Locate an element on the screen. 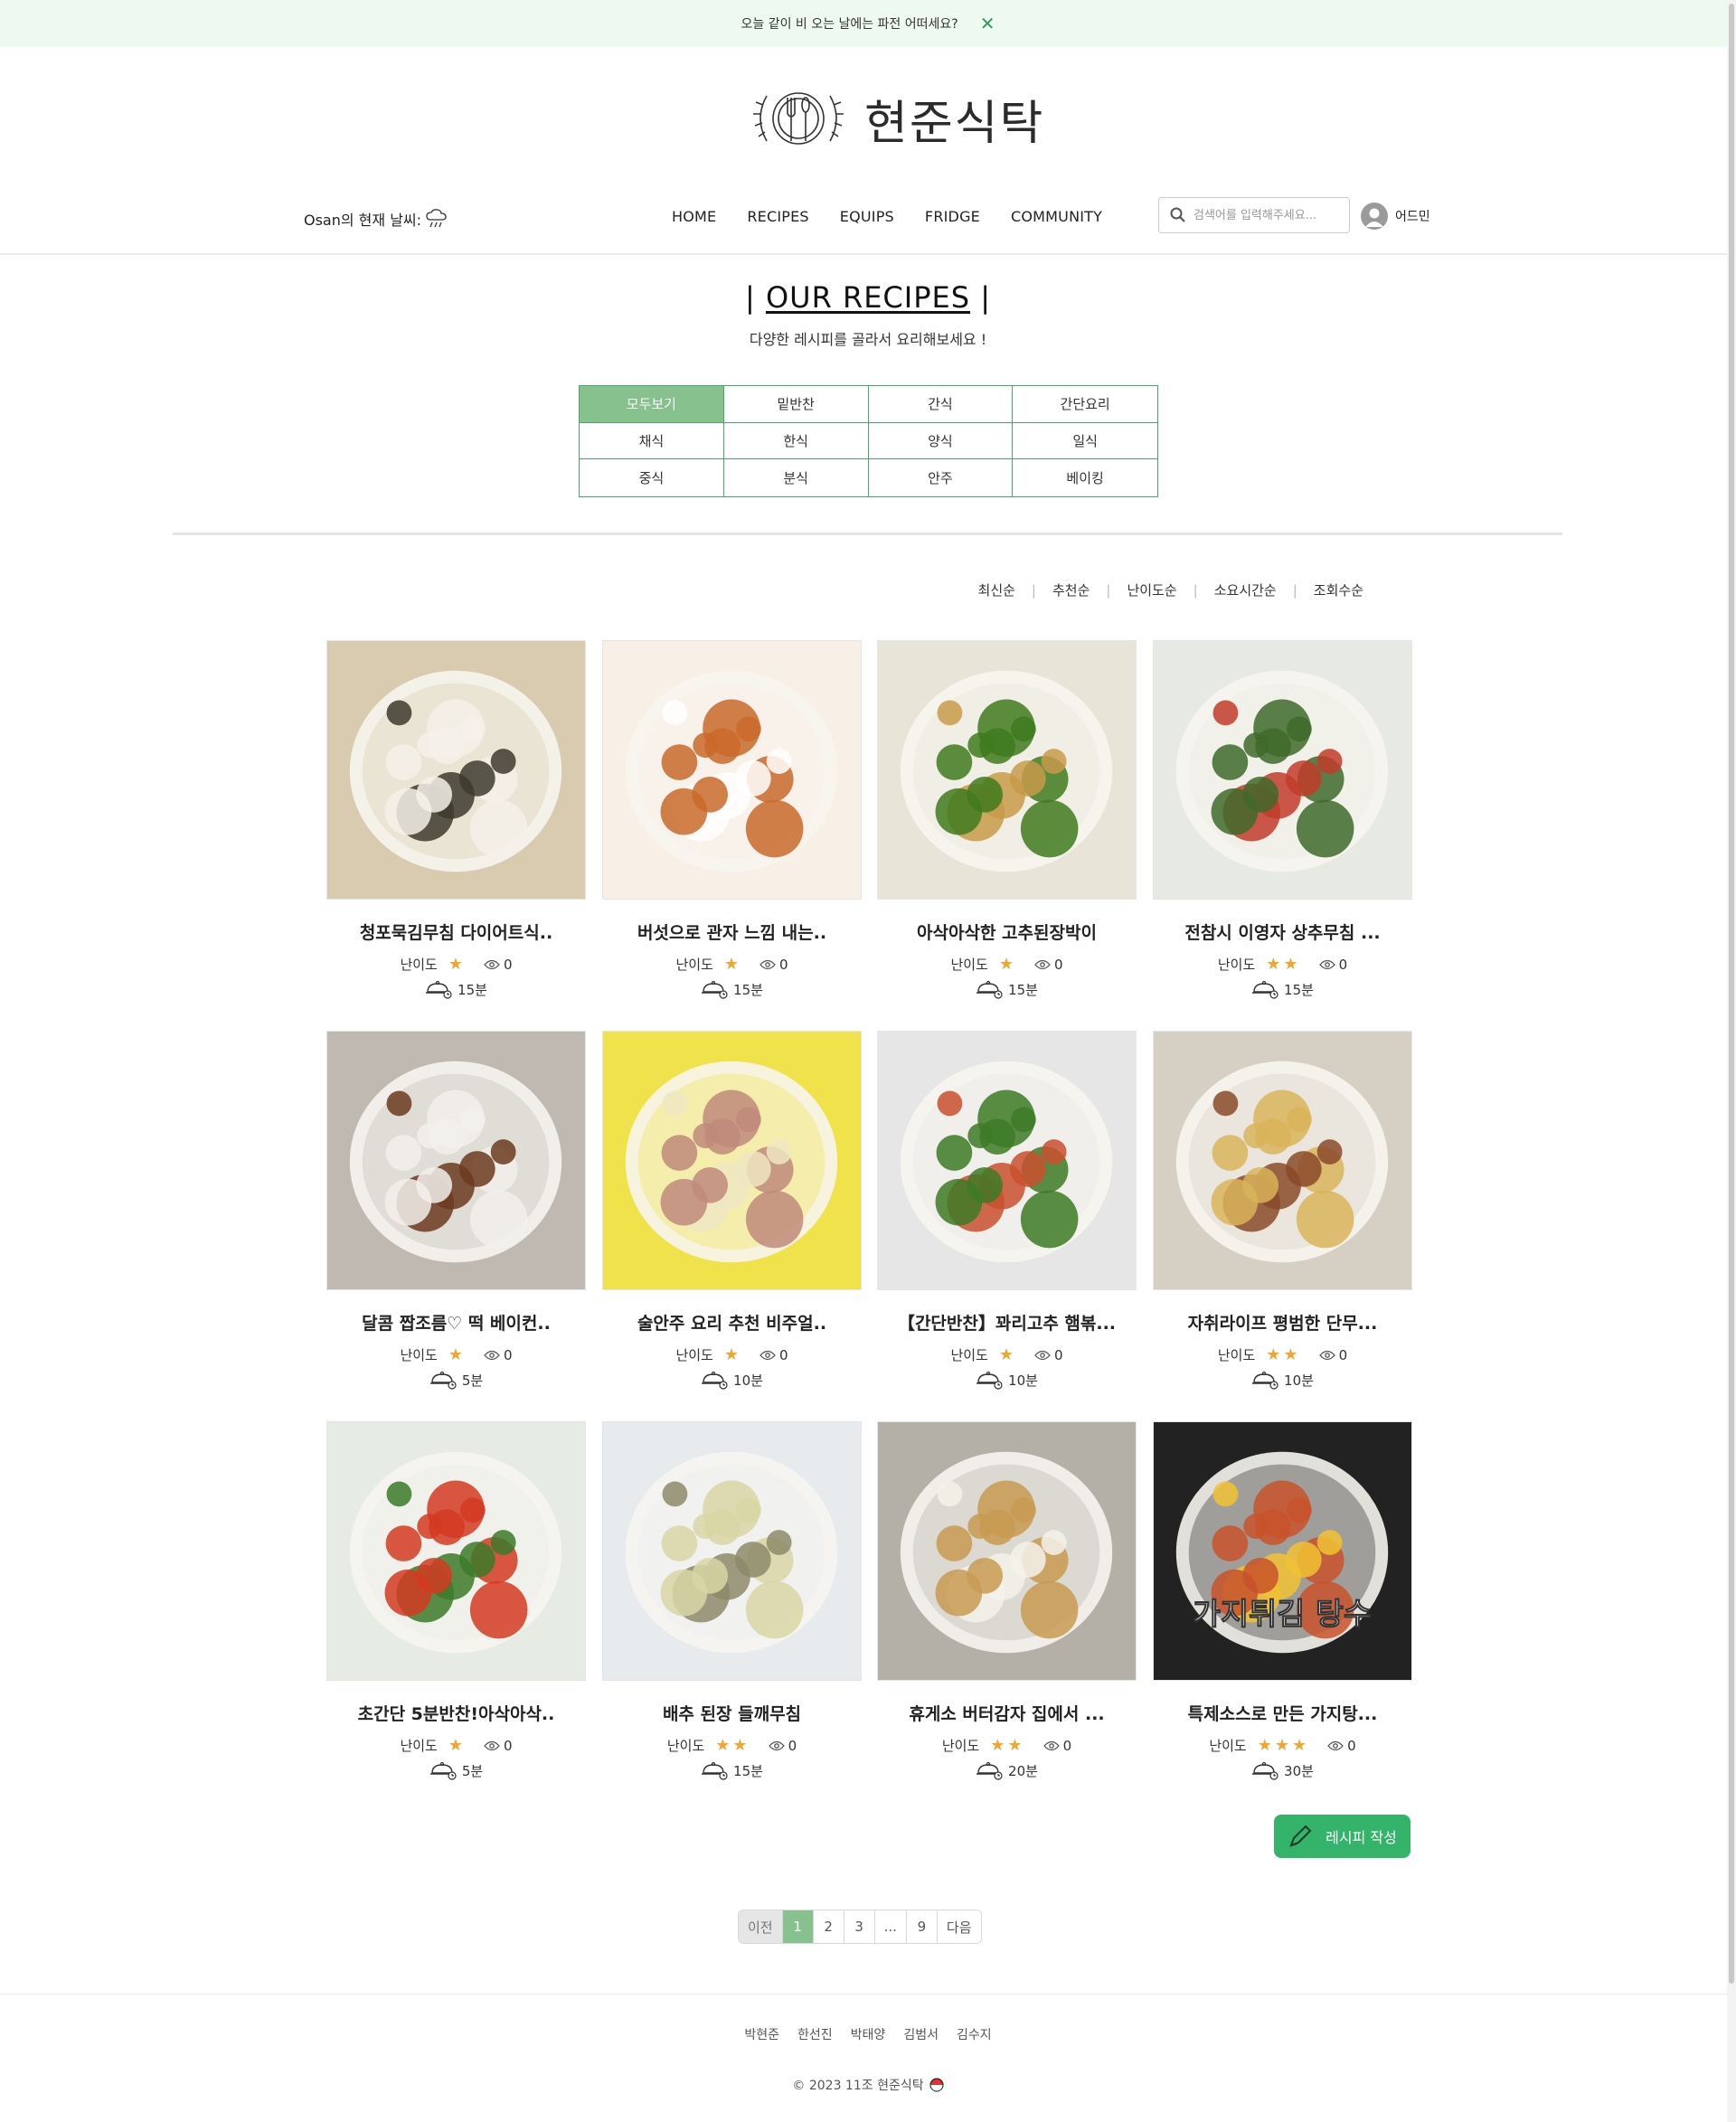 The width and height of the screenshot is (1736, 2122). recipe-card: 버섯으로 관자 느낌 내는.. 난이도 ★ 0 15분 is located at coordinates (732, 819).